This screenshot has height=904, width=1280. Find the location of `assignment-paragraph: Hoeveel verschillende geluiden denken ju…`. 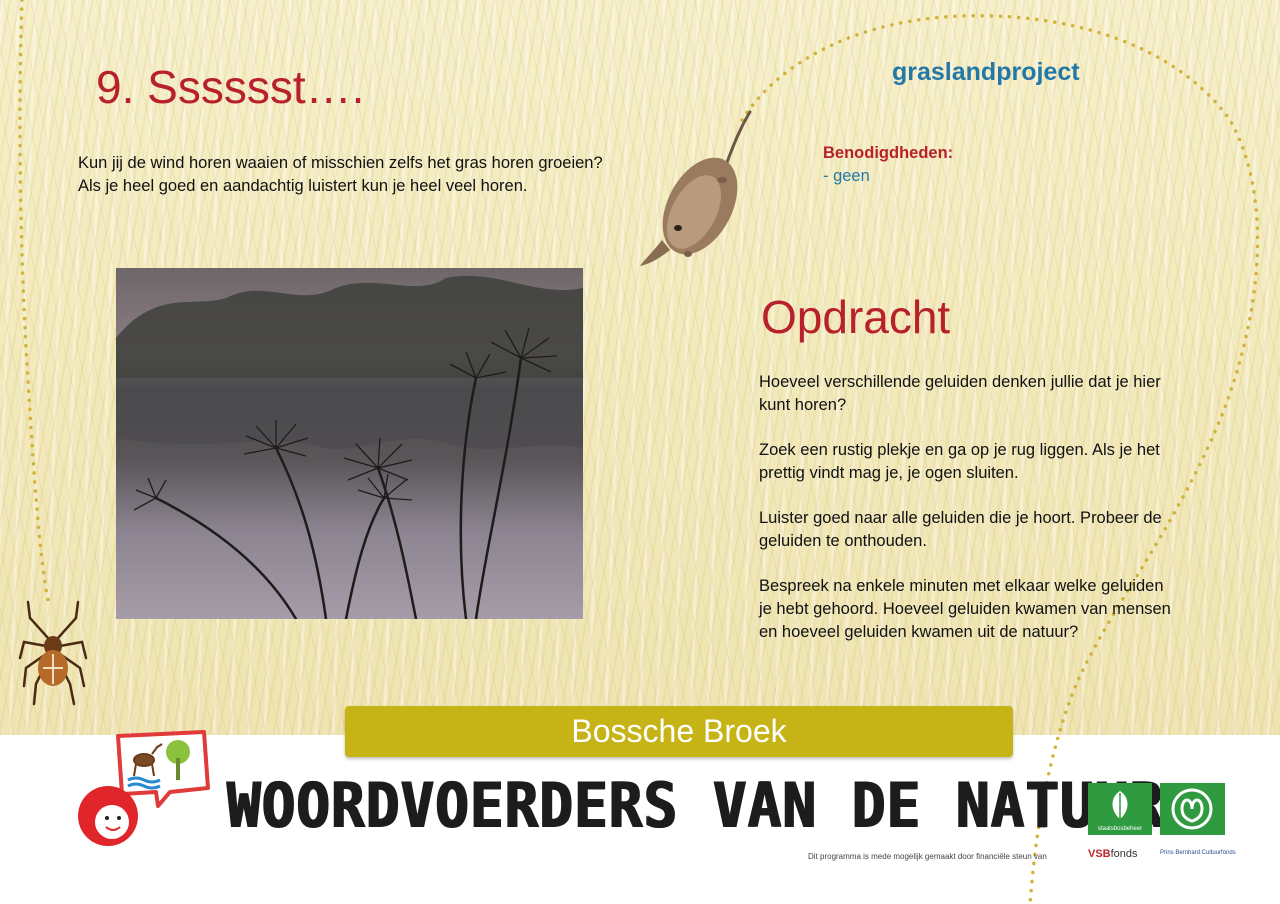

assignment-paragraph: Hoeveel verschillende geluiden denken ju… is located at coordinates (960, 393).